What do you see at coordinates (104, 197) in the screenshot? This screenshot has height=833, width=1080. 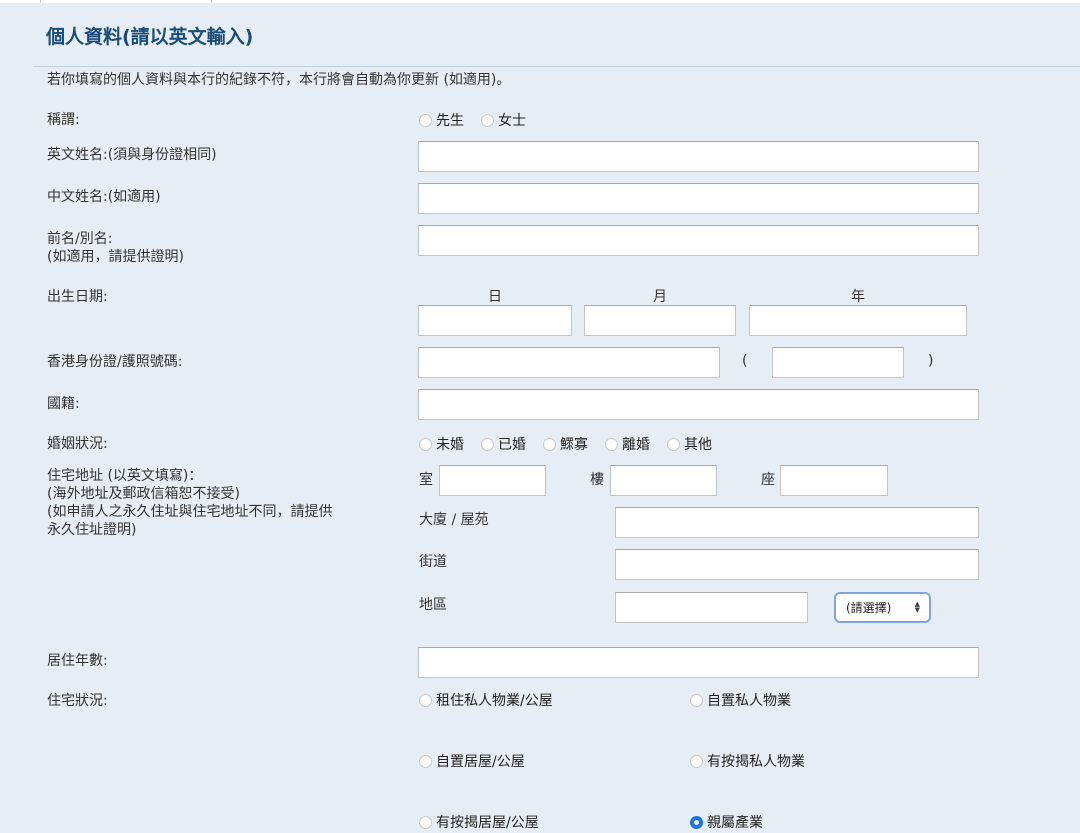 I see `chinese-name-label: 中文姓名:(如適用)` at bounding box center [104, 197].